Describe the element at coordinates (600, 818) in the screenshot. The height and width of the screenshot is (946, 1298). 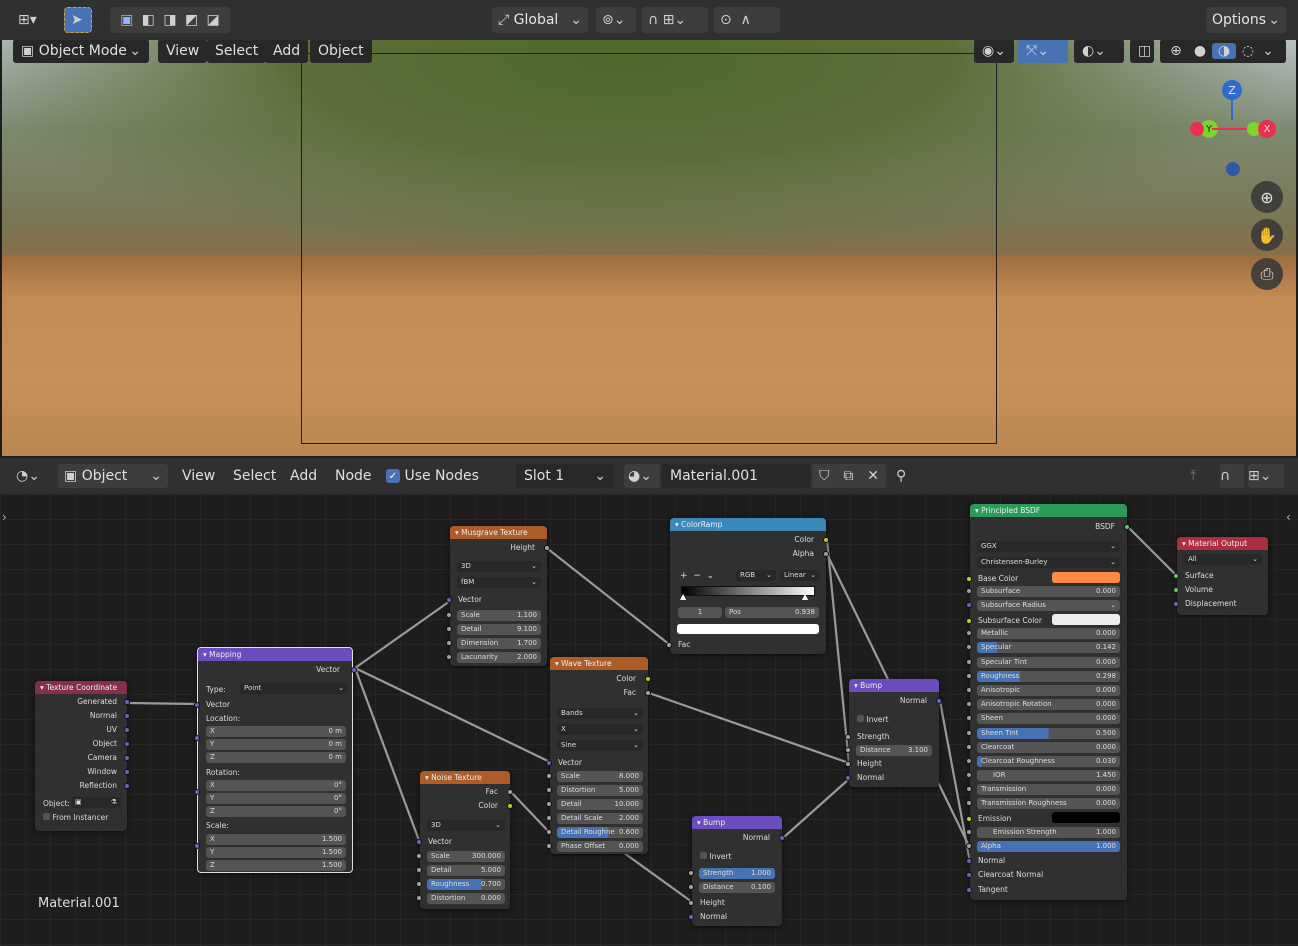
I see `field-detail-scale: Detail Scale 2.000` at that location.